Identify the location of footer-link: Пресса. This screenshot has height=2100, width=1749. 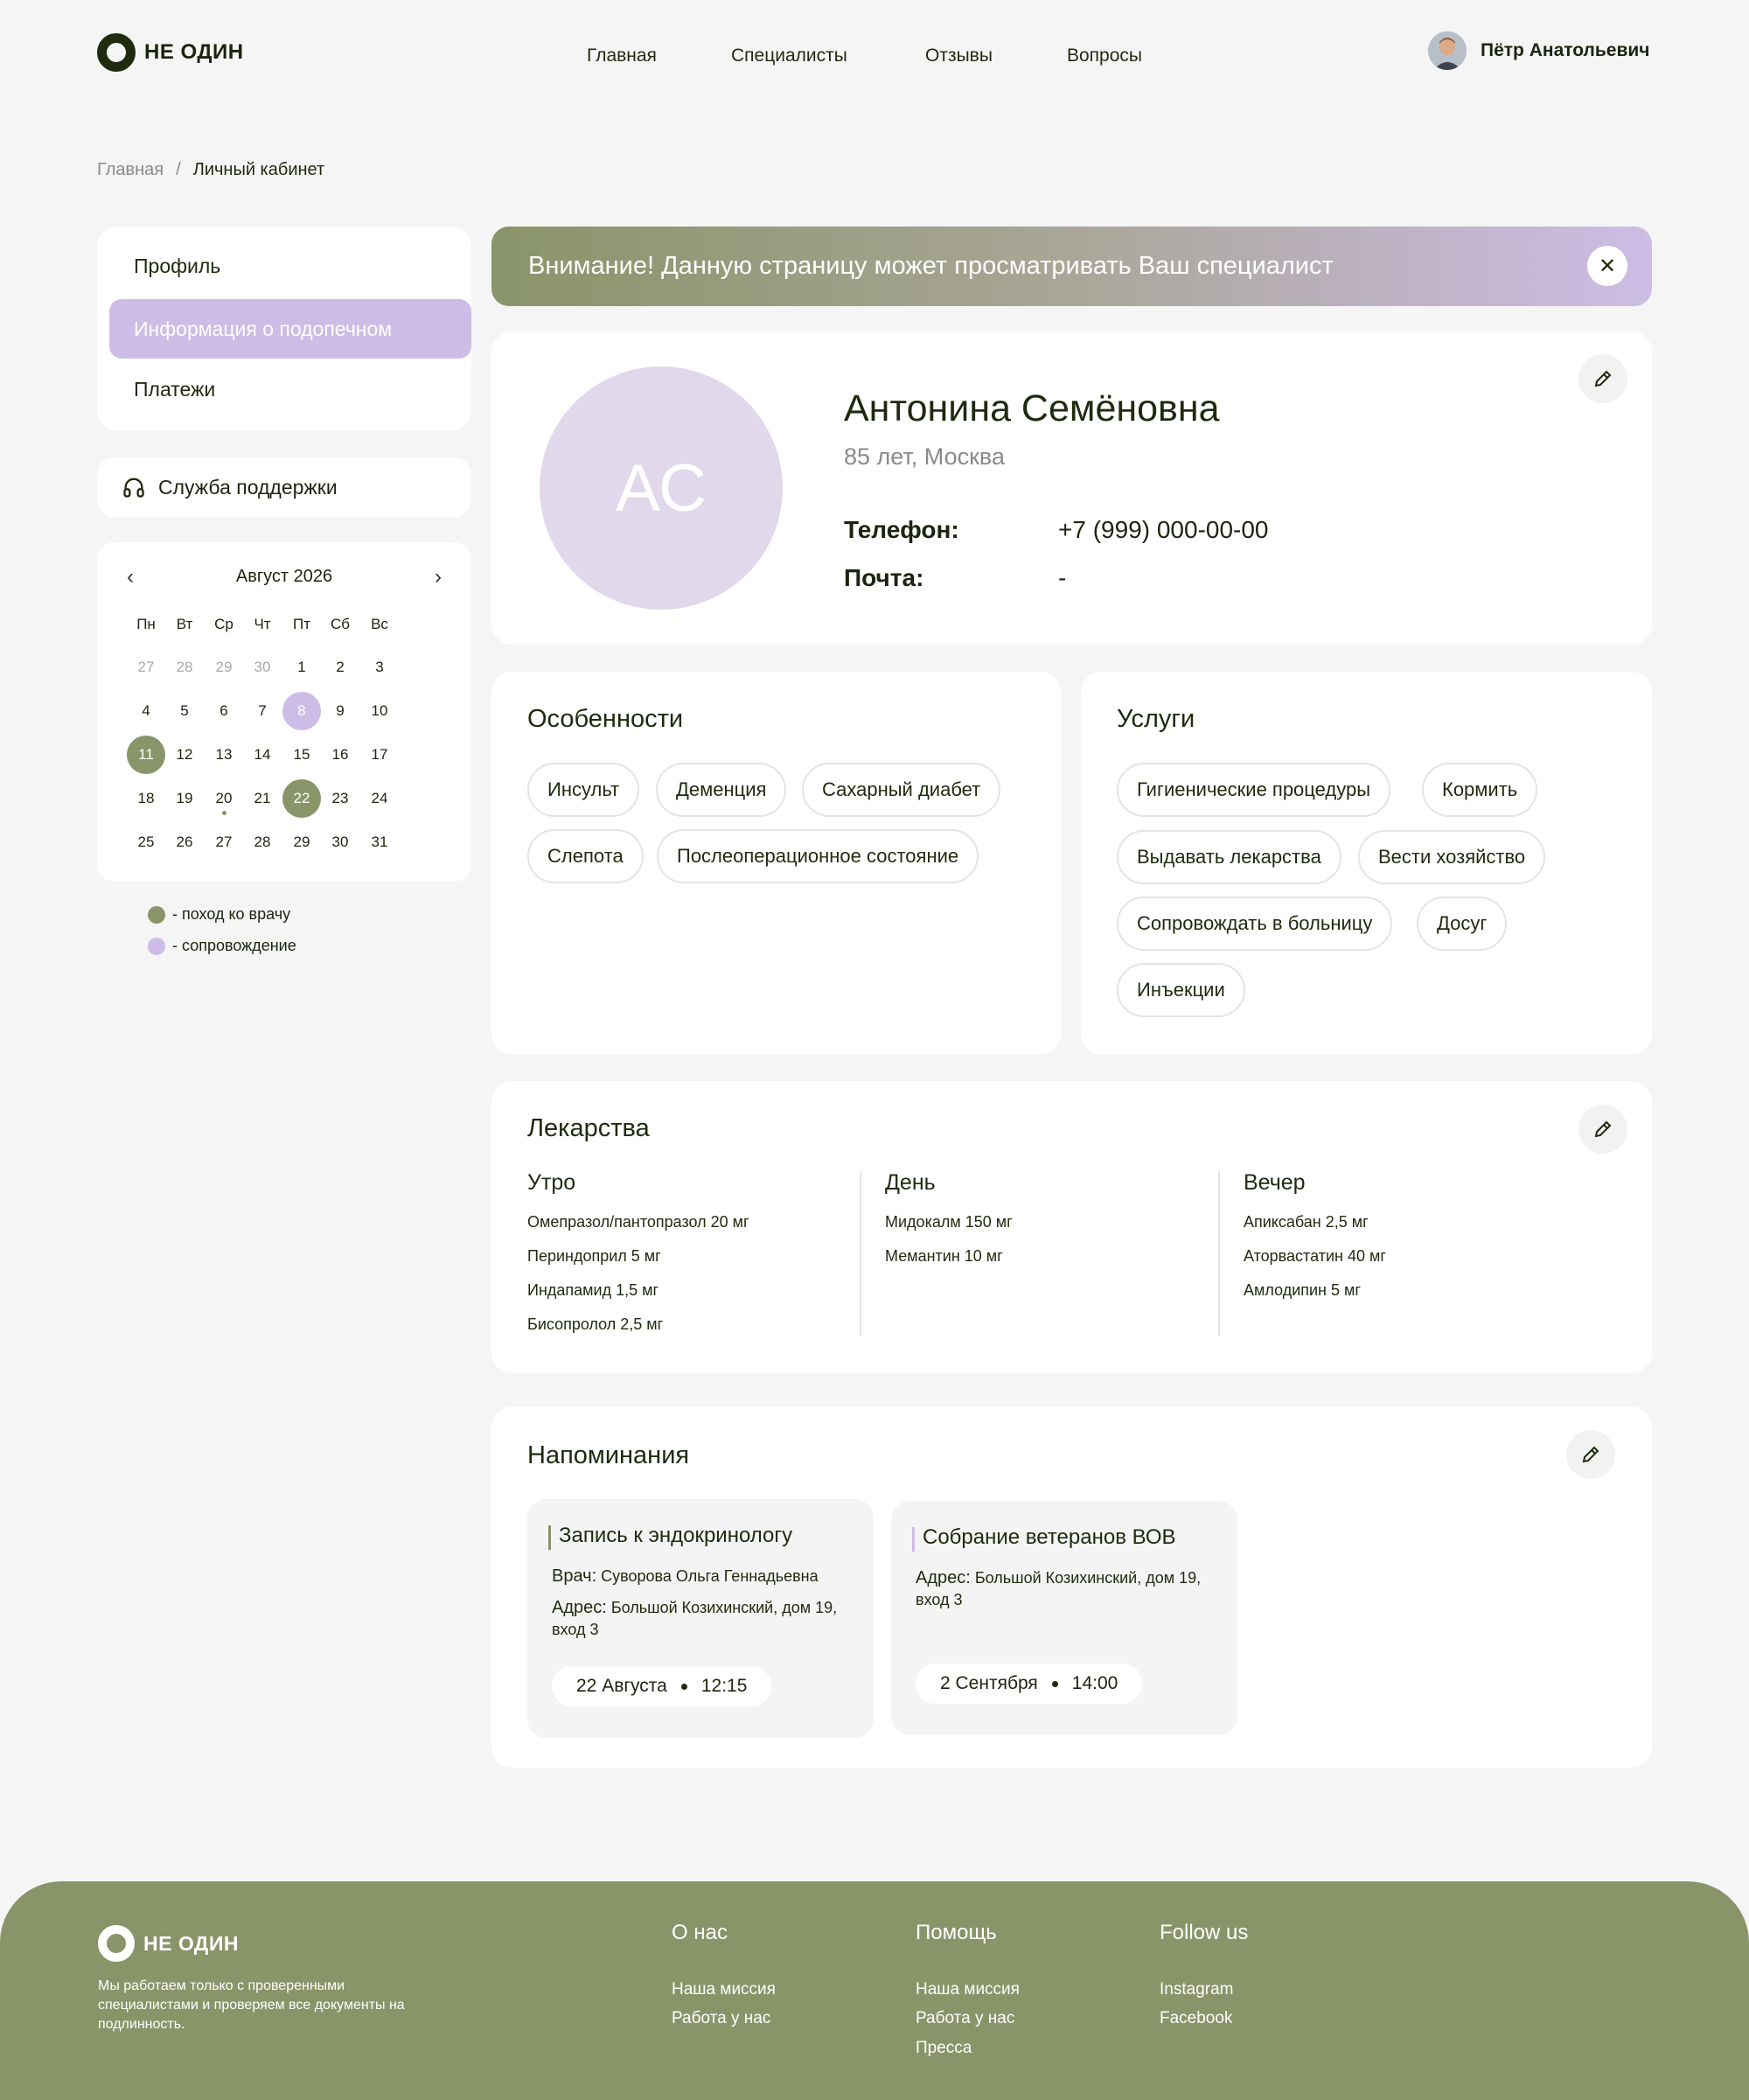
(944, 2048).